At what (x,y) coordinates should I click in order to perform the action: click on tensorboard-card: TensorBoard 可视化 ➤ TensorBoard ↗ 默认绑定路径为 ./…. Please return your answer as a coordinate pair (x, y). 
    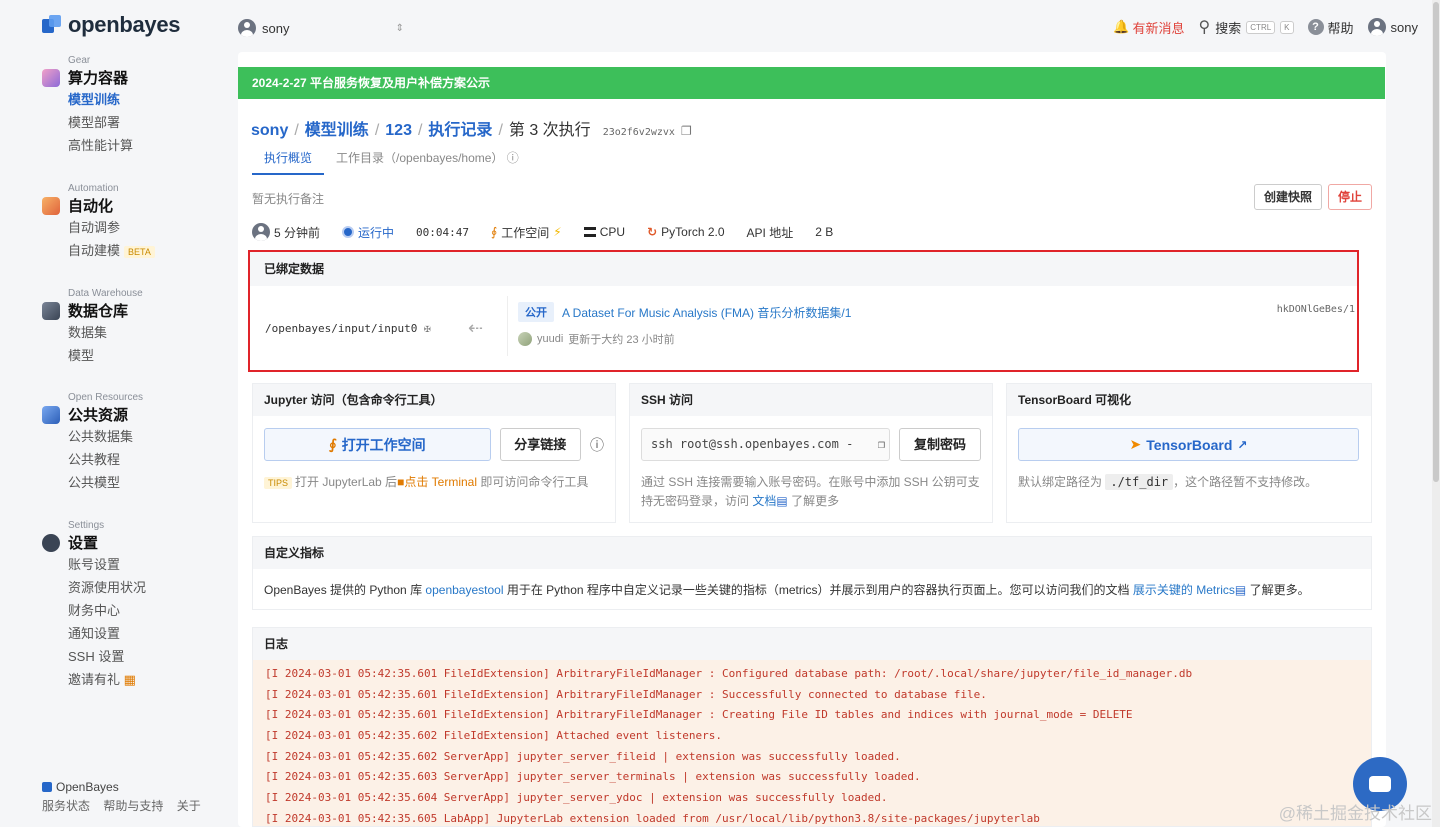
    Looking at the image, I should click on (1189, 453).